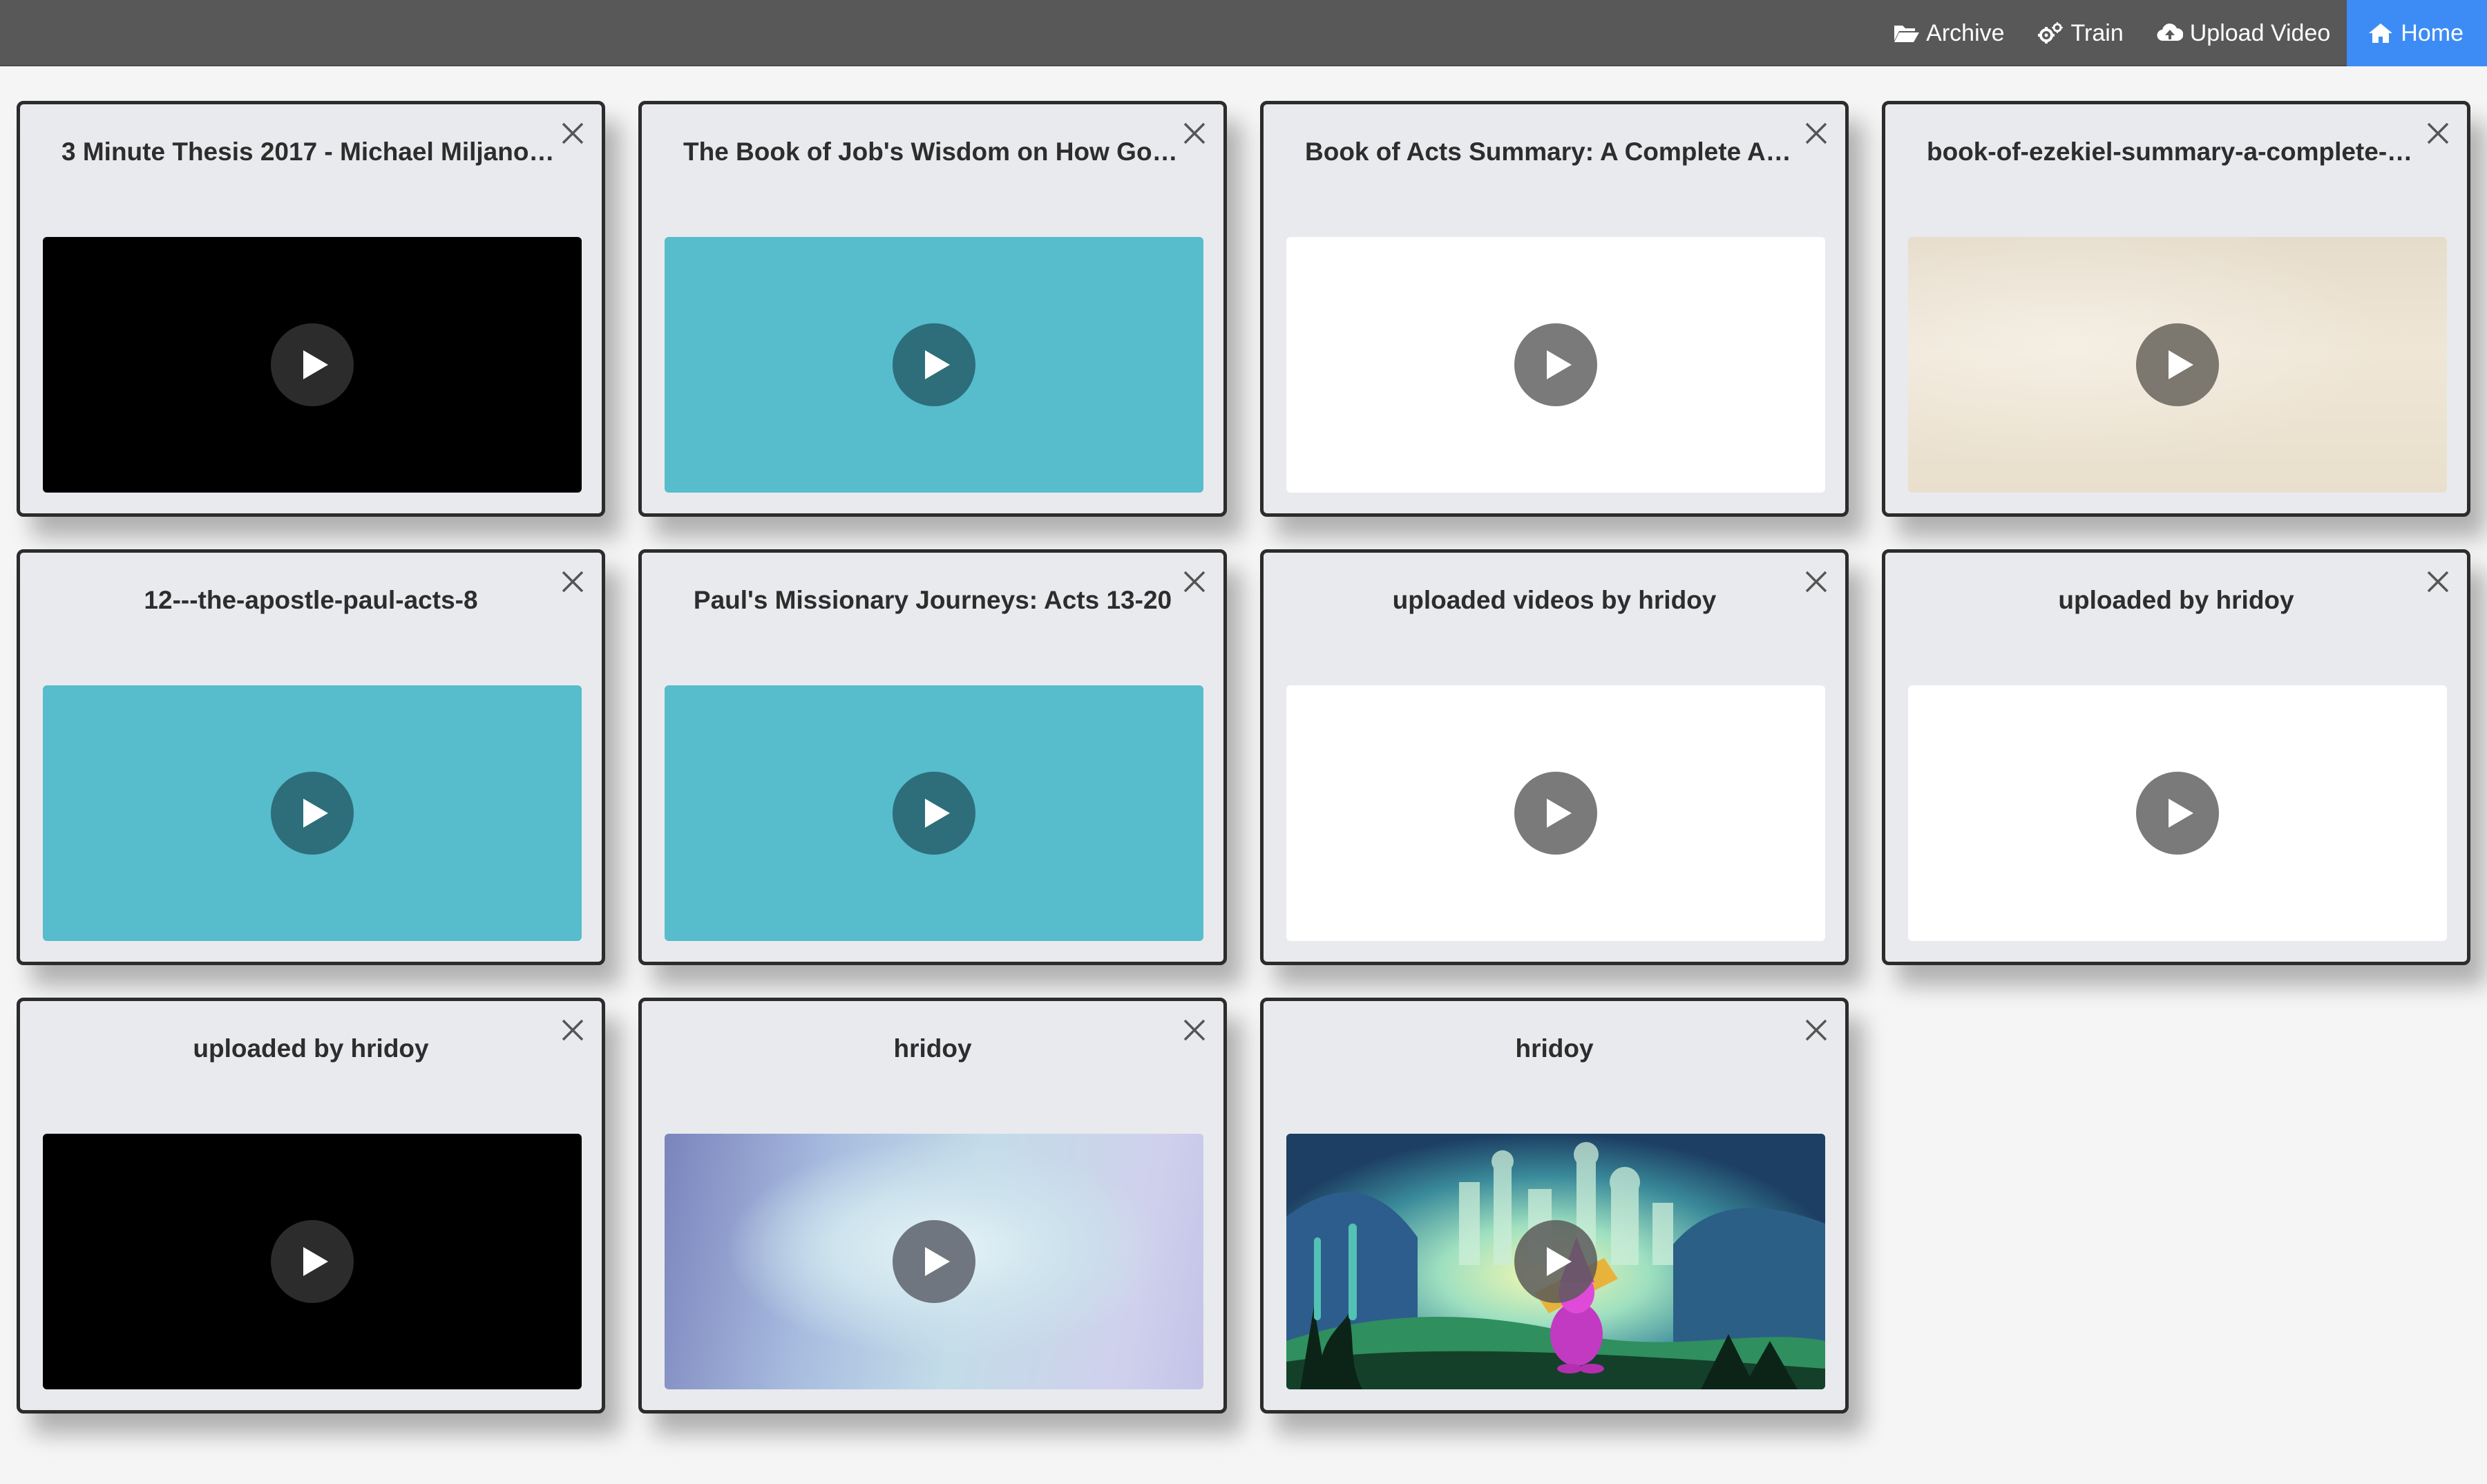 The image size is (2487, 1484). What do you see at coordinates (2170, 32) in the screenshot?
I see `cloud-upload-icon` at bounding box center [2170, 32].